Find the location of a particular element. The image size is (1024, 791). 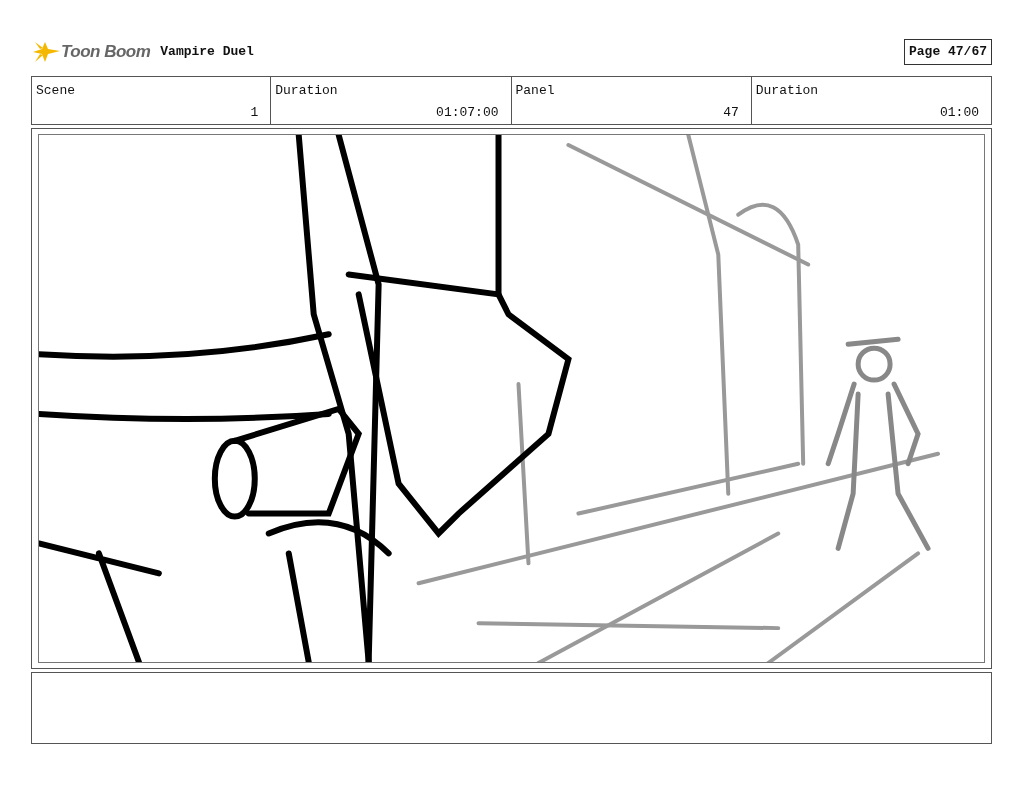

field-value: 01:07:00 is located at coordinates (467, 112).